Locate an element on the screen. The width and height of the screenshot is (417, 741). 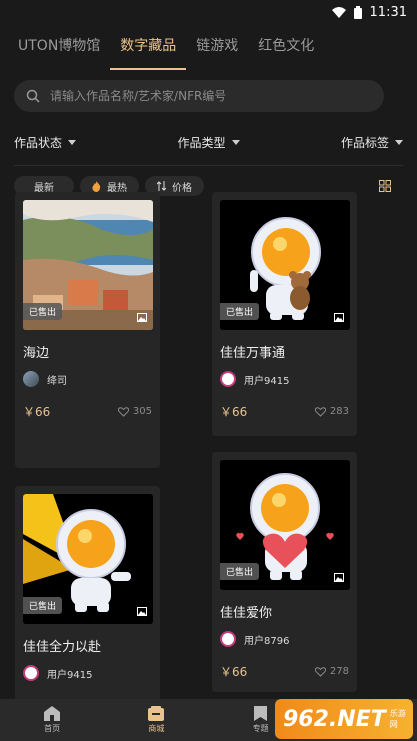
nav-topics-label: 专题 is located at coordinates (260, 728).